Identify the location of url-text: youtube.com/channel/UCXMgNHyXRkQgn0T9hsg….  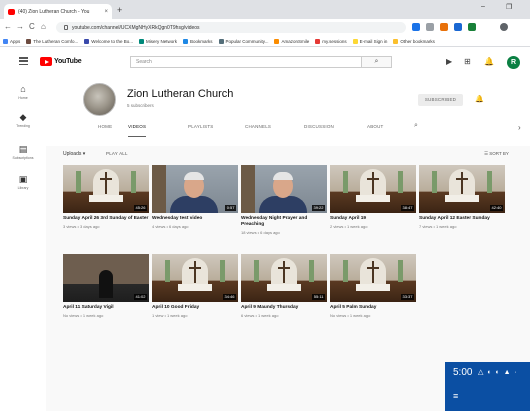
(136, 28).